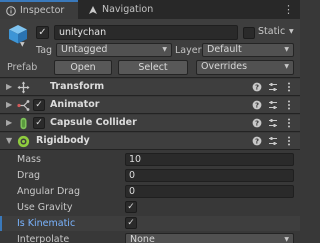  What do you see at coordinates (209, 175) in the screenshot?
I see `drag-input: 0` at bounding box center [209, 175].